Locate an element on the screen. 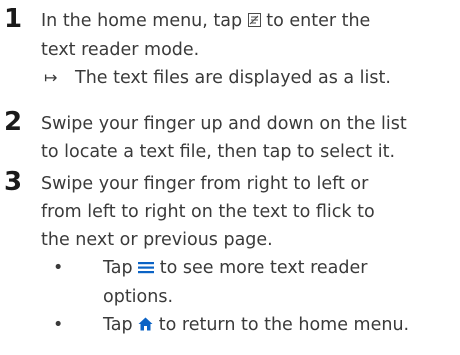  step-number: 3 is located at coordinates (13, 182).